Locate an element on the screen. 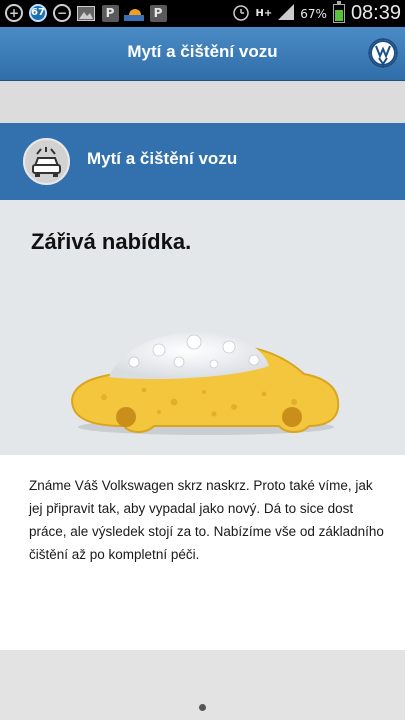 Image resolution: width=405 pixels, height=720 pixels. car-wash-icon is located at coordinates (46, 161).